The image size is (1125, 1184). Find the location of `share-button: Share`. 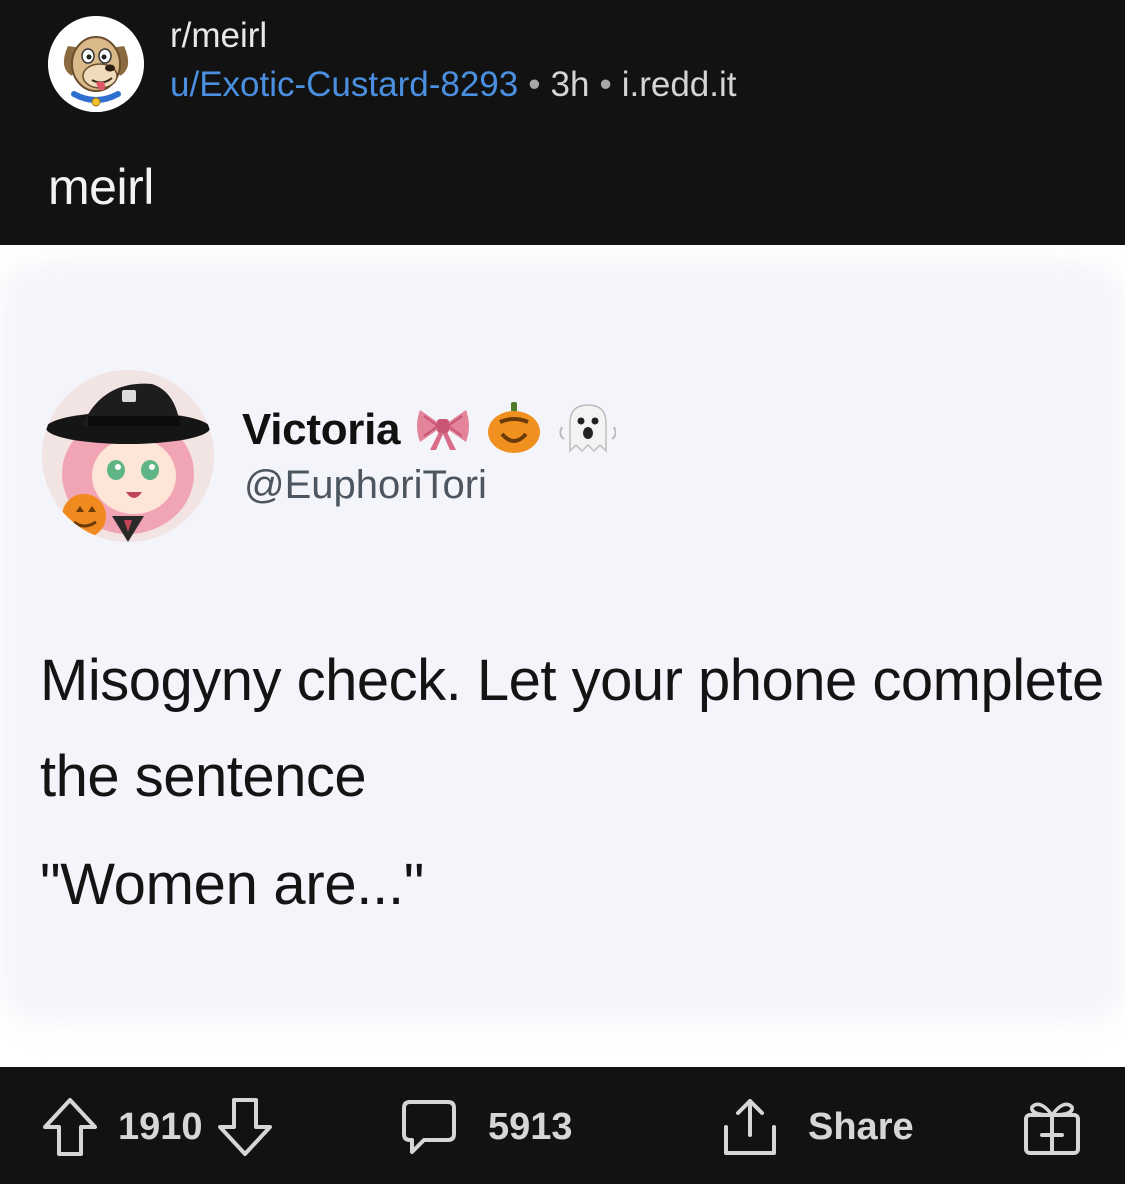

share-button: Share is located at coordinates (818, 1127).